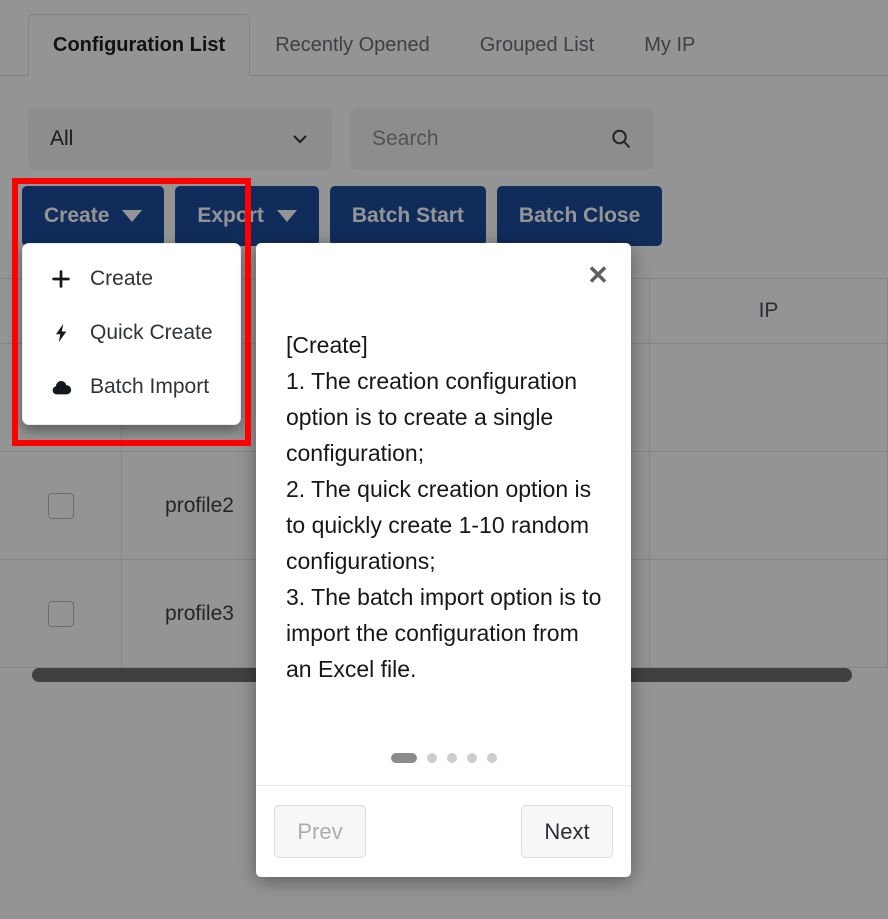  I want to click on search-placeholder: Search, so click(405, 138).